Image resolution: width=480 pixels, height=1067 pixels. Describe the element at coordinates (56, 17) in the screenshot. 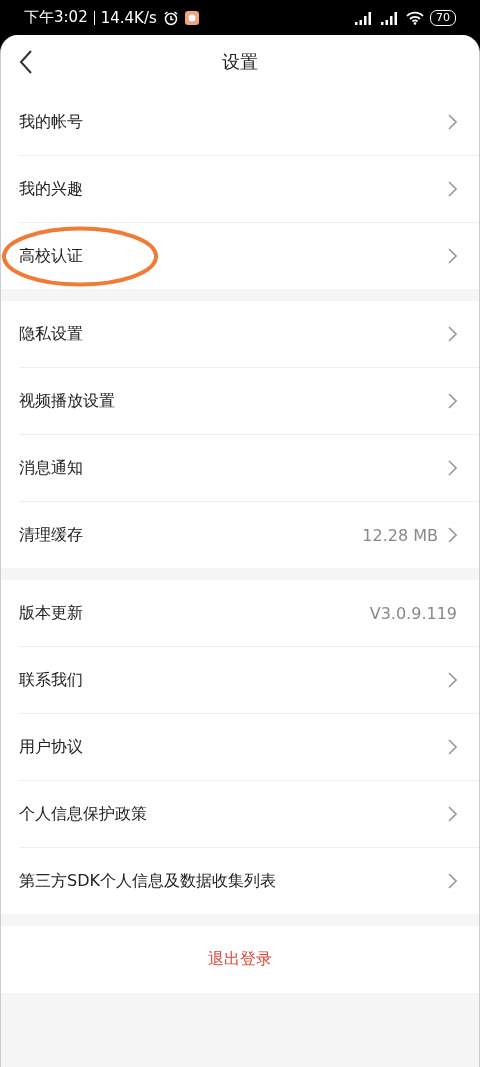

I see `status-time: 下午3:02` at that location.